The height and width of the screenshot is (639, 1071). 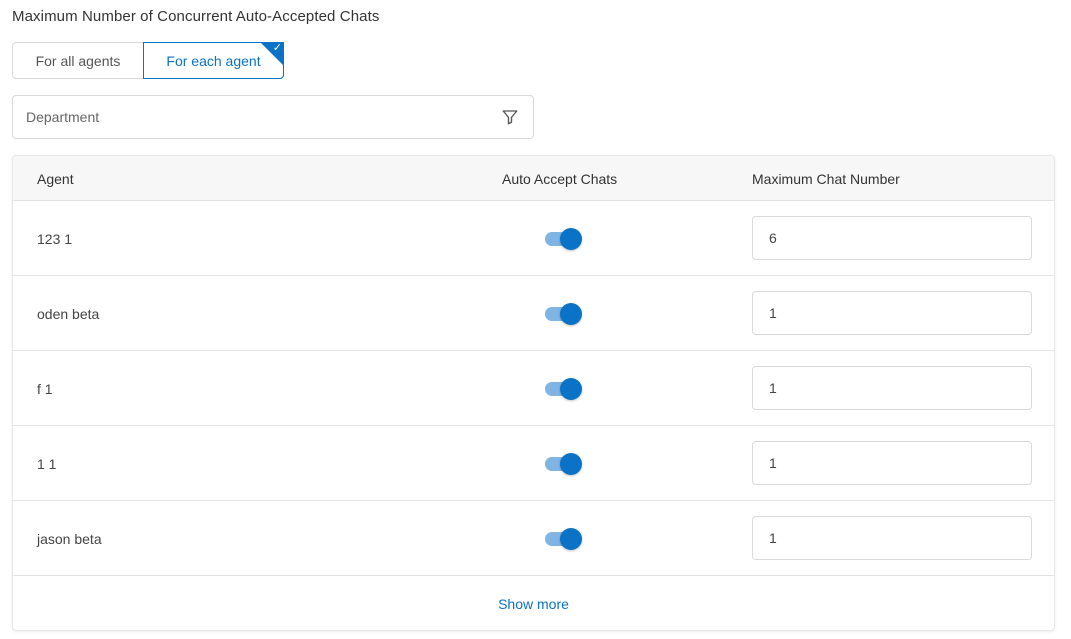 I want to click on table-row: 123 1, so click(x=533, y=238).